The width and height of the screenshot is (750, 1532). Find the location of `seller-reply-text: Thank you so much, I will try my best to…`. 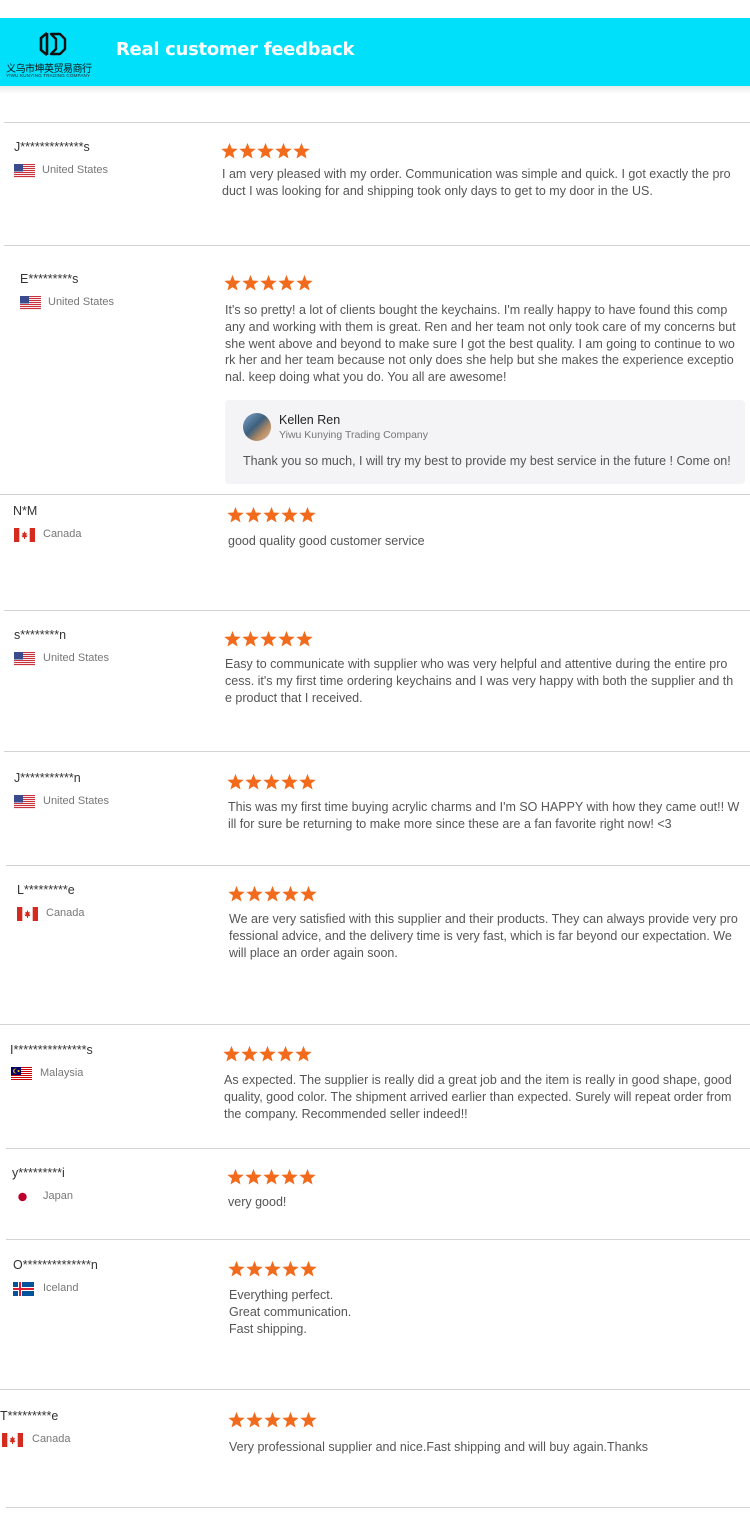

seller-reply-text: Thank you so much, I will try my best to… is located at coordinates (487, 461).